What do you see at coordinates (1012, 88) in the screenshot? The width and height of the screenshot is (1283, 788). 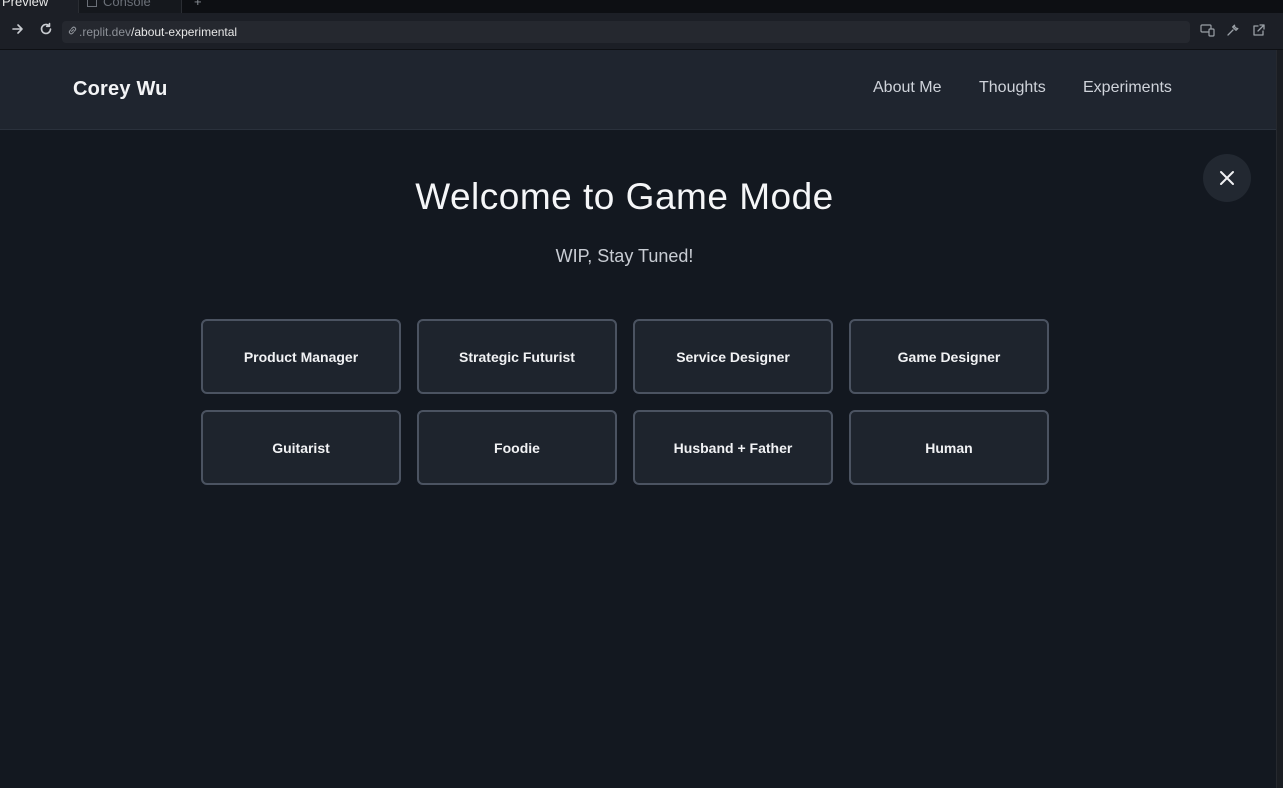 I see `nav-thoughts: Thoughts` at bounding box center [1012, 88].